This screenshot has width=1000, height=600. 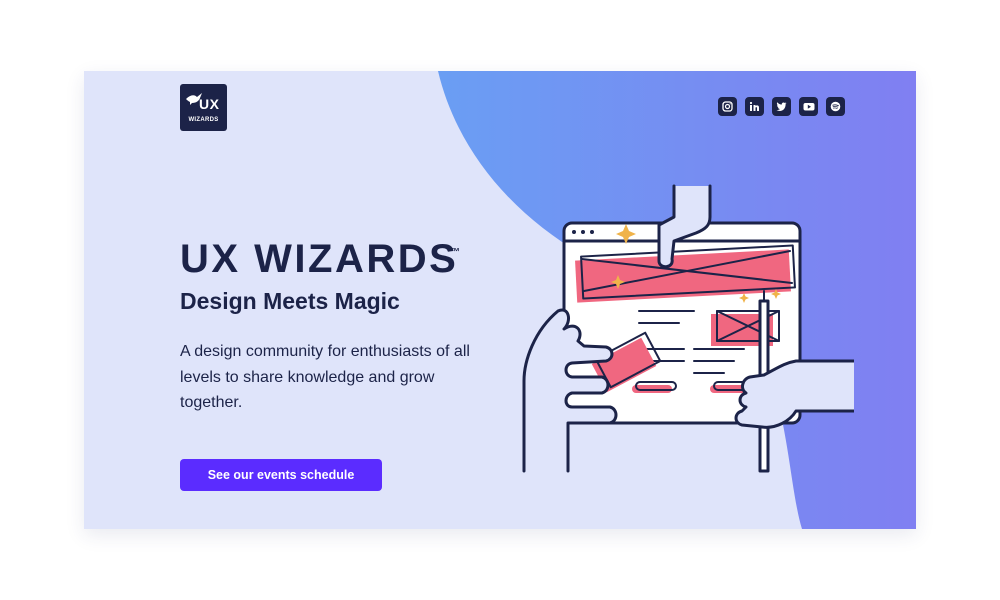 I want to click on instagram-icon, so click(x=727, y=106).